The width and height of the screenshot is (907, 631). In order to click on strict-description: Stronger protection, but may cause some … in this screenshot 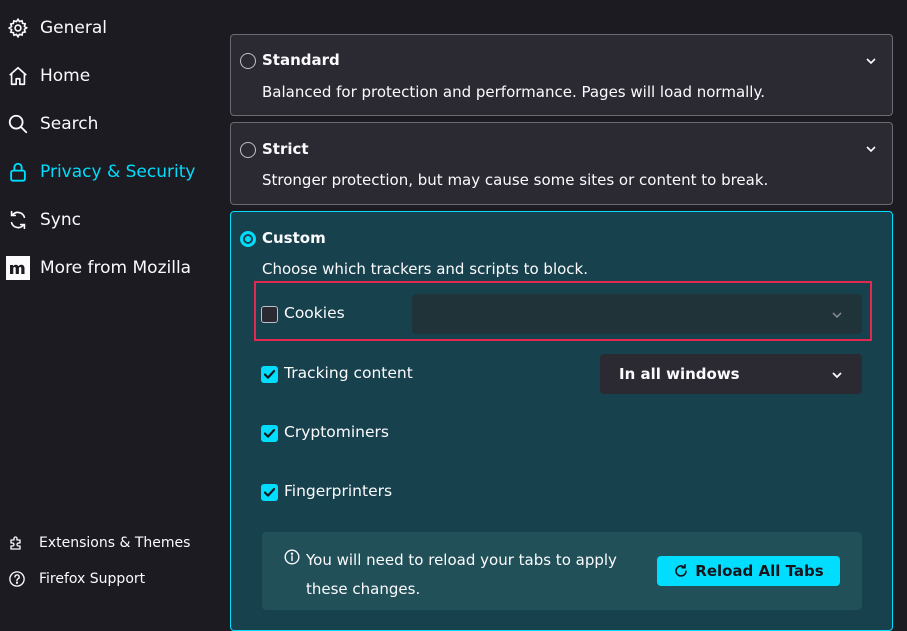, I will do `click(515, 180)`.